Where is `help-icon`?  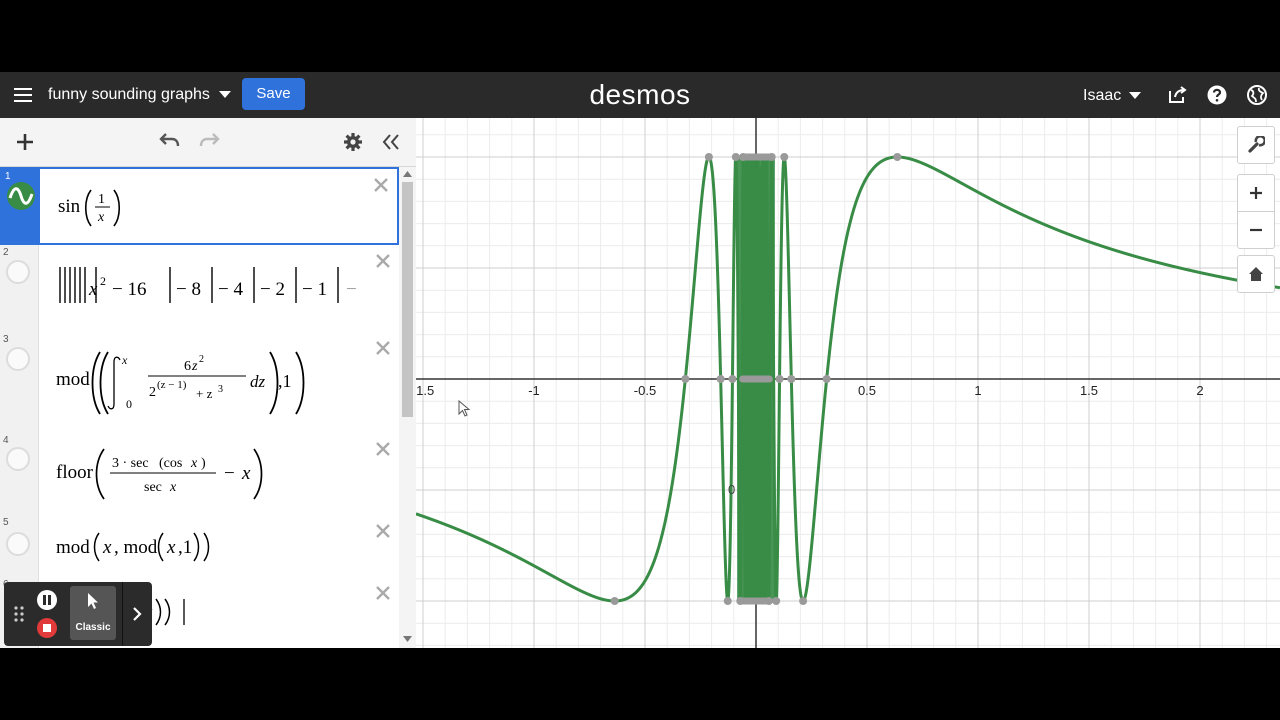 help-icon is located at coordinates (1217, 95).